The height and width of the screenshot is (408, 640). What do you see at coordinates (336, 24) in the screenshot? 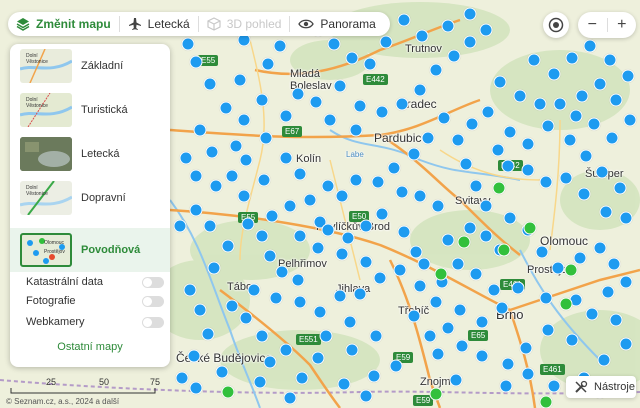
I see `panorama-button: Panorama` at bounding box center [336, 24].